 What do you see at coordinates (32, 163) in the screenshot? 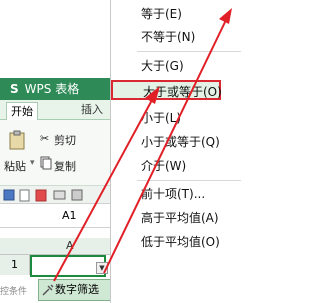
I see `paste-dropdown-icon: ▾` at bounding box center [32, 163].